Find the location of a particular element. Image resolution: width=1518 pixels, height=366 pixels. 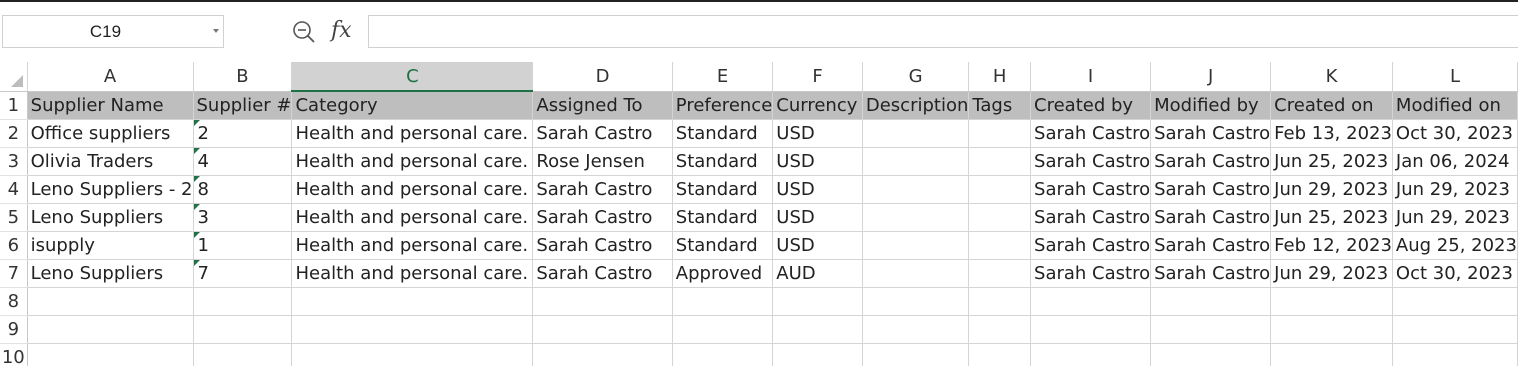

cell: 3 is located at coordinates (243, 217).